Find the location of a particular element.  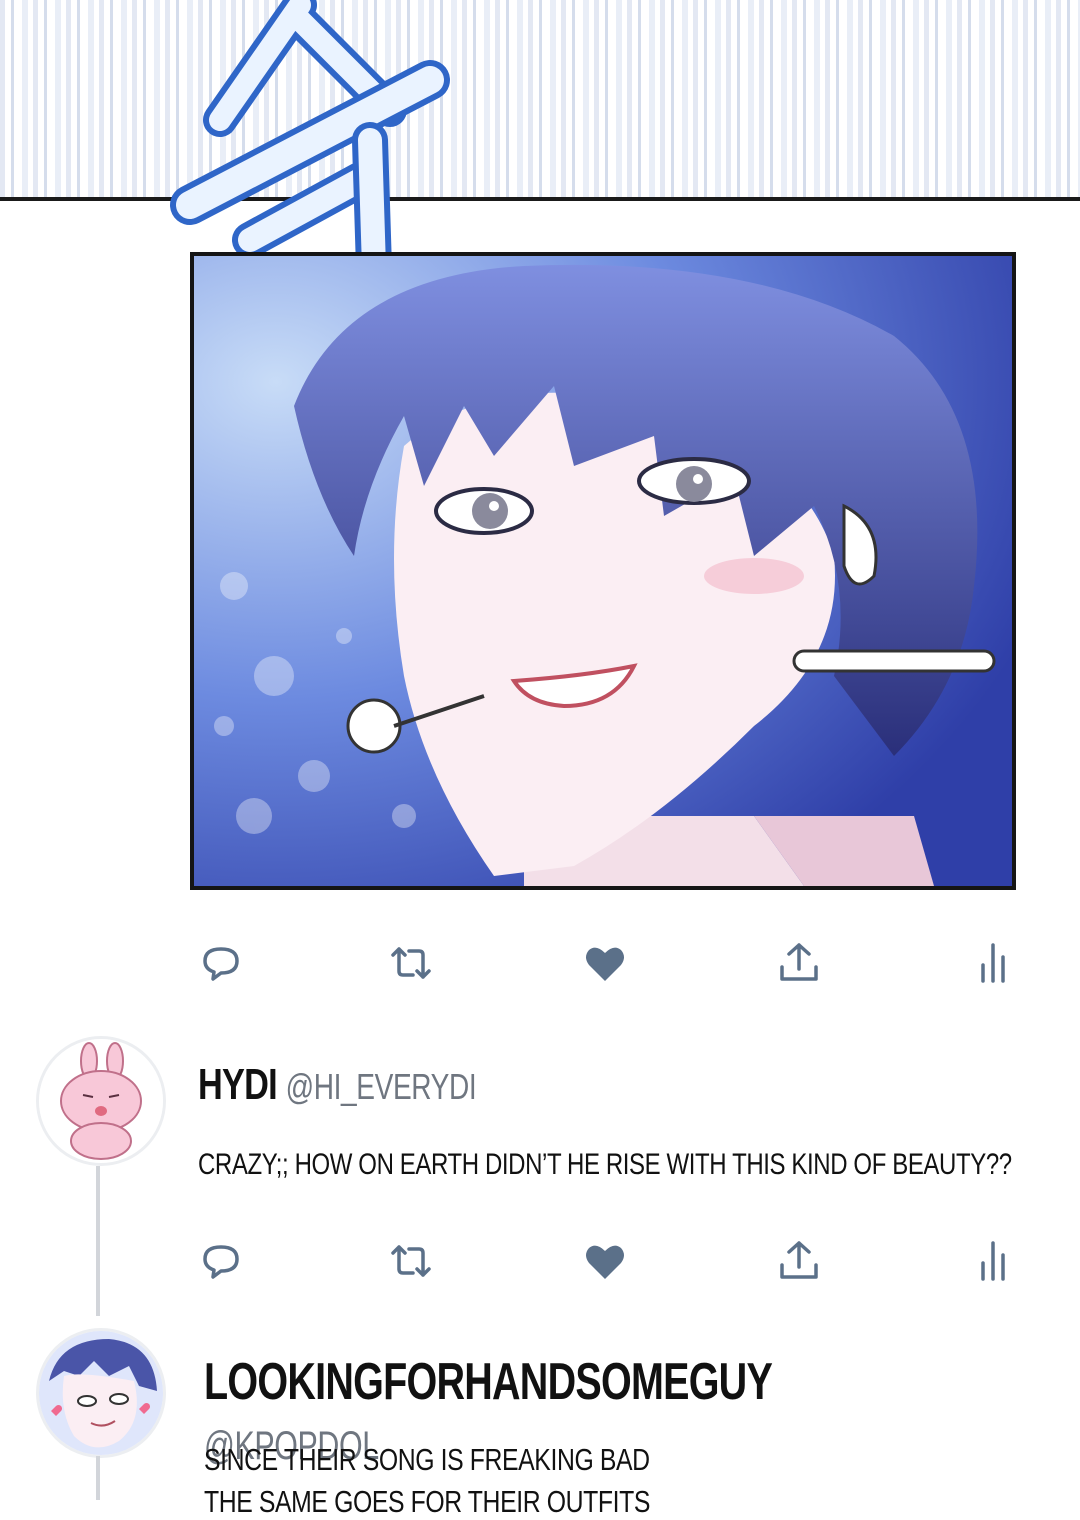

reply-text-line-2: THE SAME GOES FOR THEIR OUTFITS is located at coordinates (427, 1501).